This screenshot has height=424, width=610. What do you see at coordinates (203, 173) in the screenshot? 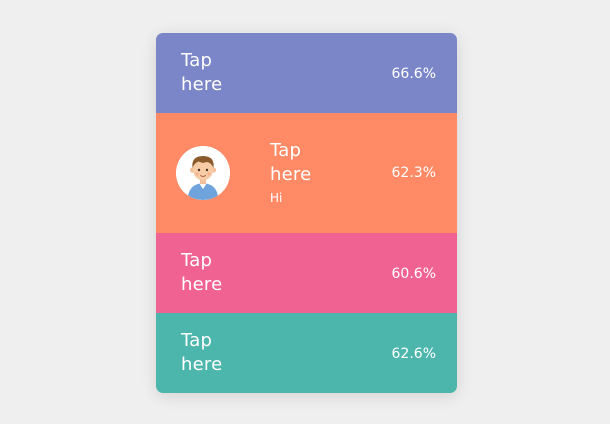
I see `boy-avatar-icon` at bounding box center [203, 173].